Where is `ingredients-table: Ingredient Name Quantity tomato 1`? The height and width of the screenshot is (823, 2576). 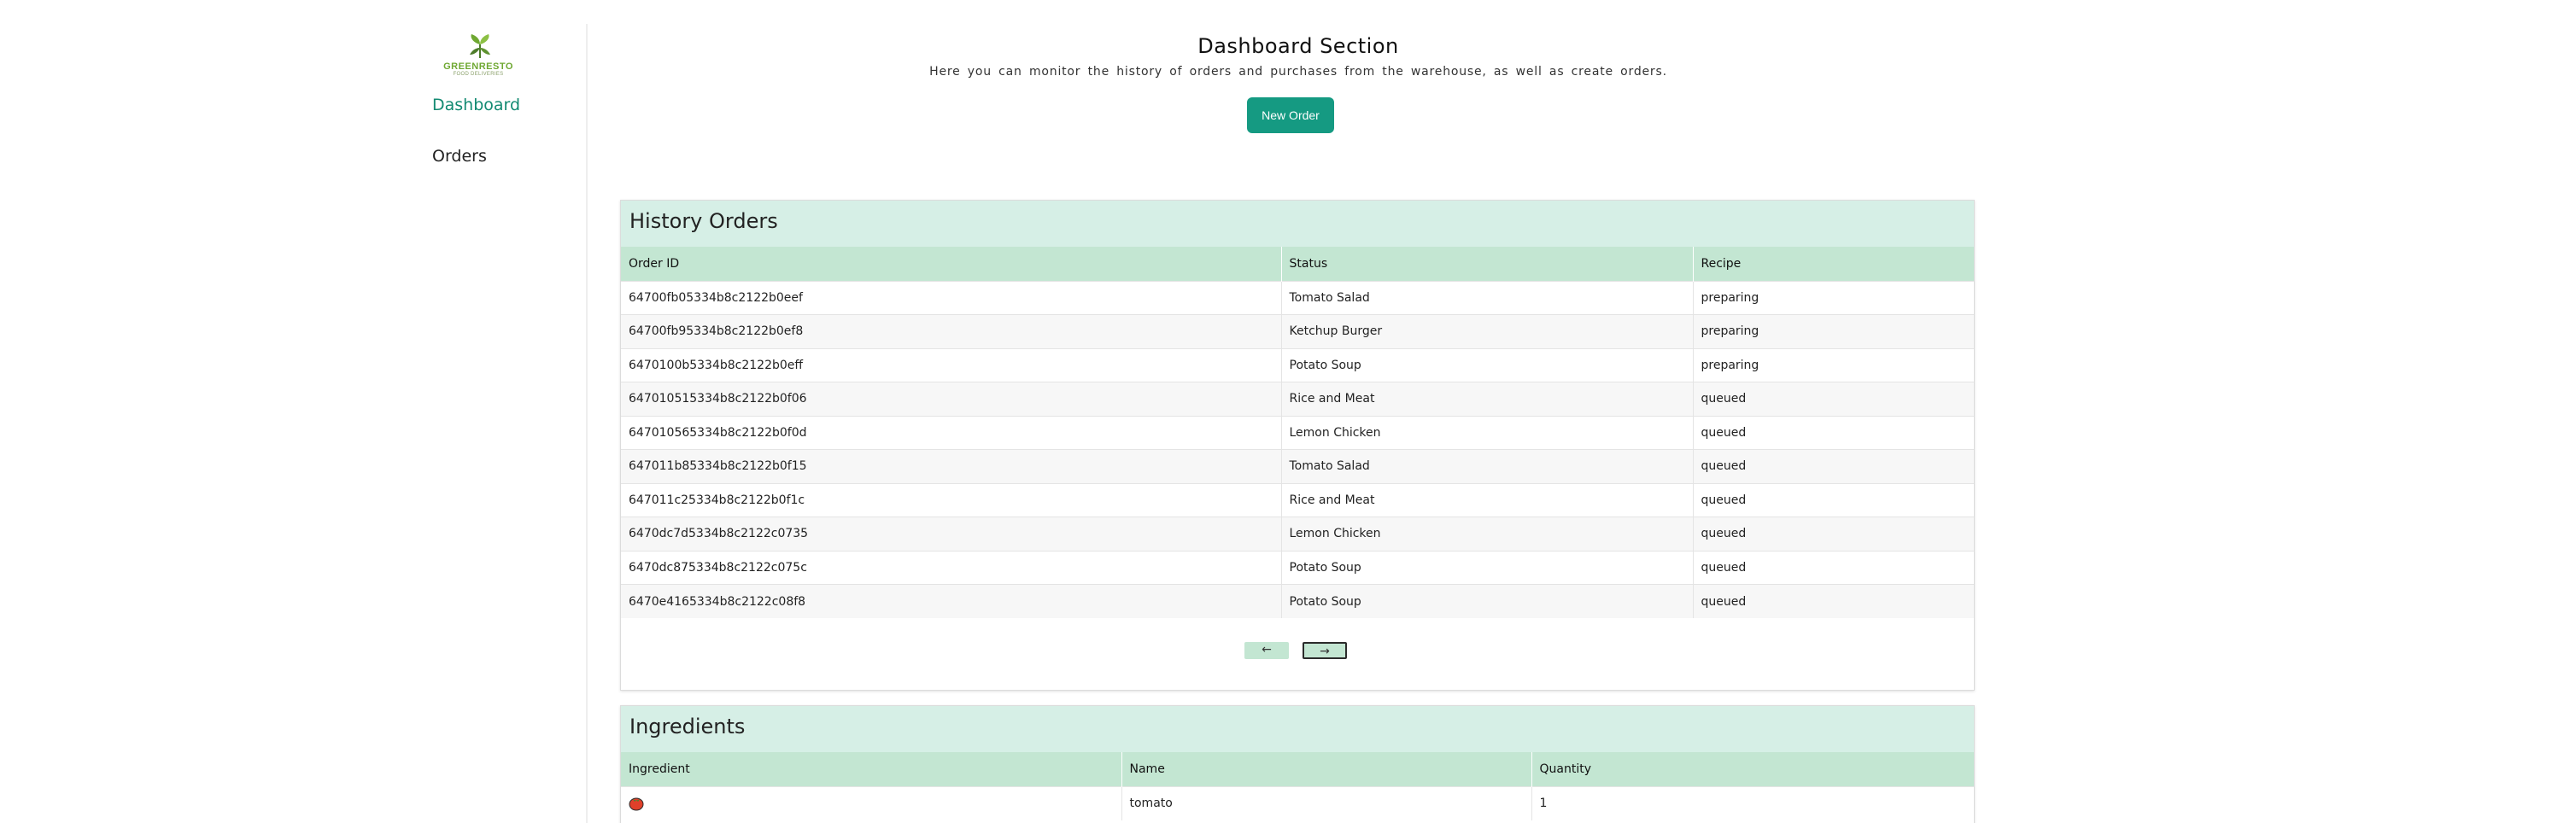
ingredients-table: Ingredient Name Quantity tomato 1 is located at coordinates (1297, 786).